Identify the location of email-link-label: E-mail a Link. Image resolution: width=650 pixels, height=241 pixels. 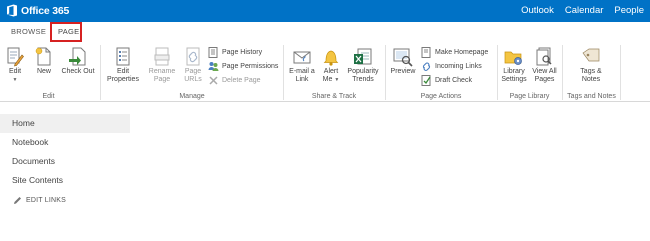
(302, 75).